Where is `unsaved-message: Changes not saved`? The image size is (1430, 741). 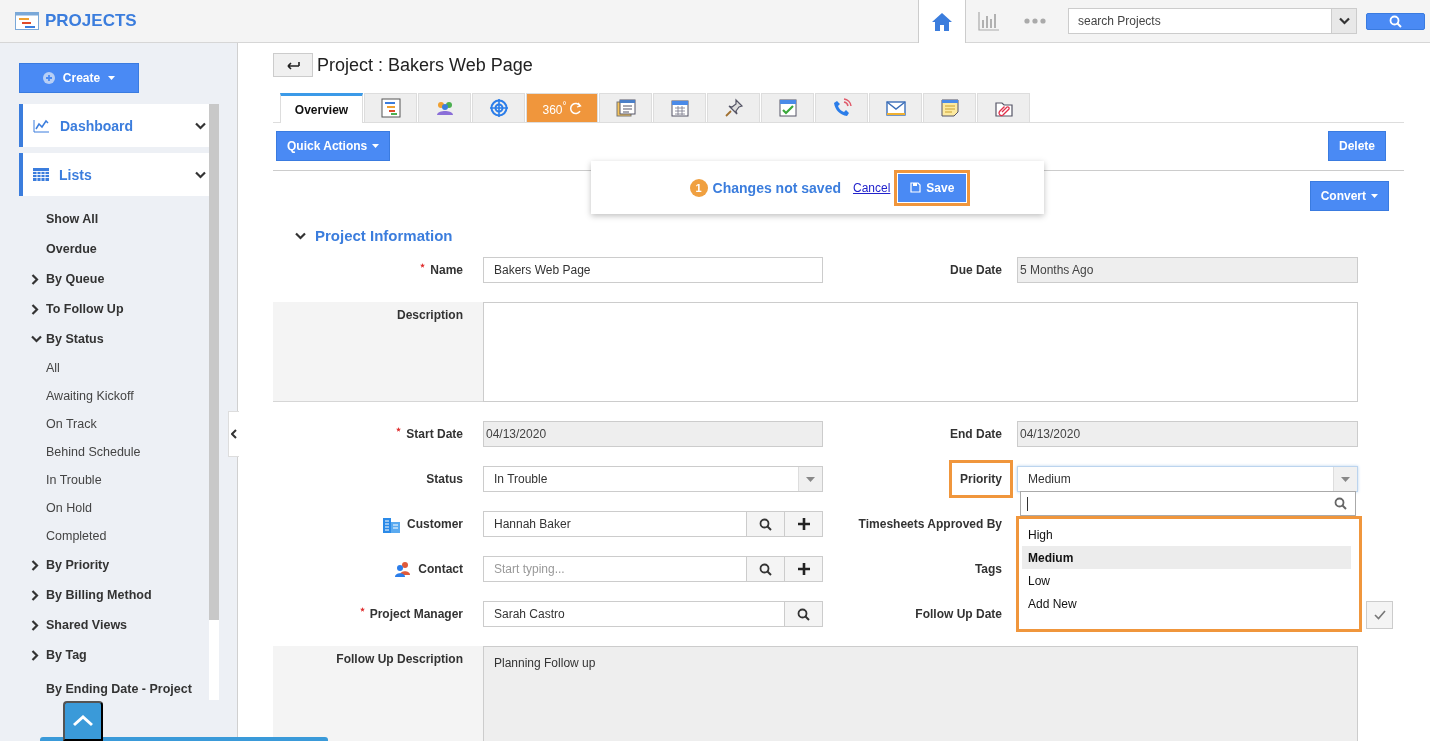 unsaved-message: Changes not saved is located at coordinates (776, 187).